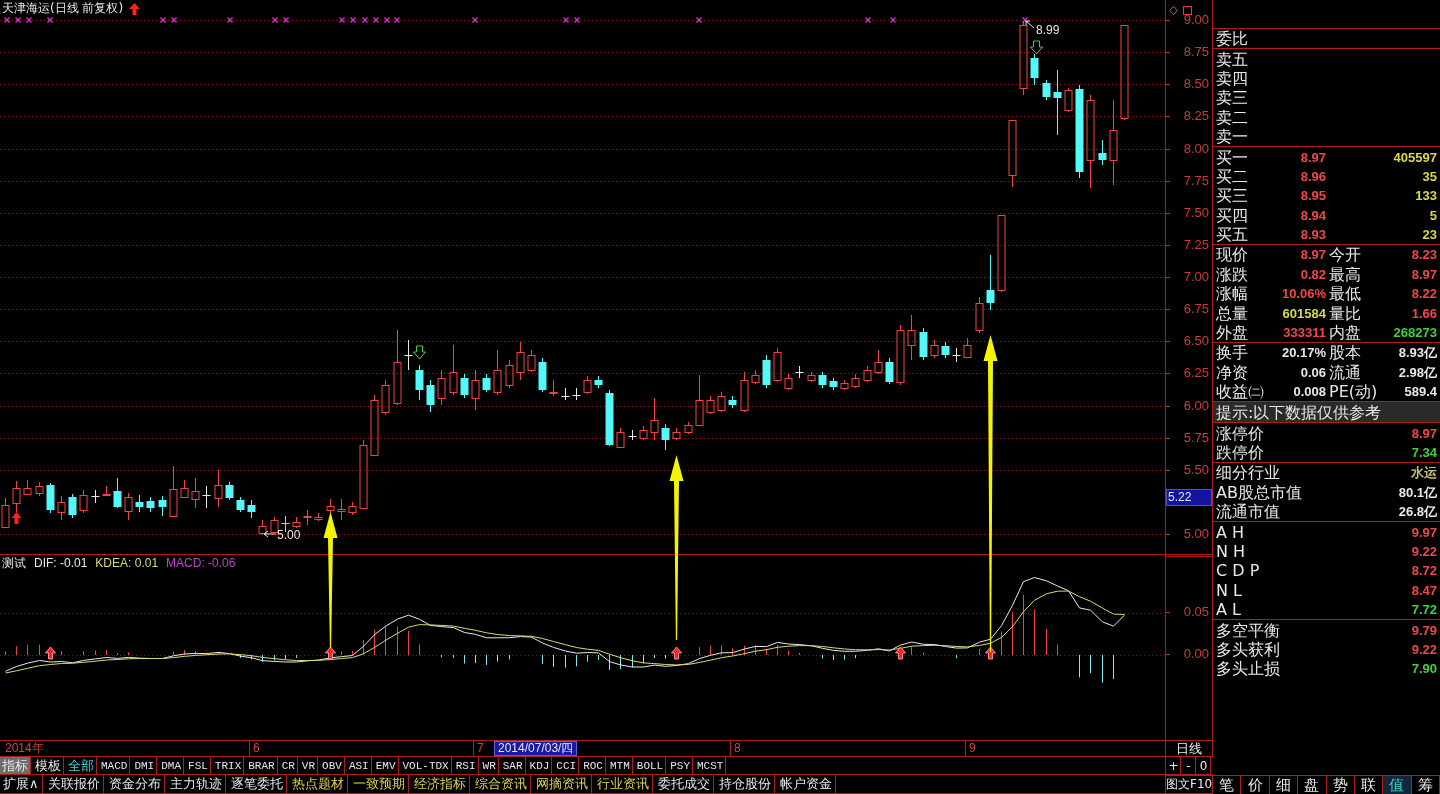 Image resolution: width=1440 pixels, height=794 pixels. Describe the element at coordinates (1187, 10) in the screenshot. I see `square-icon` at that location.